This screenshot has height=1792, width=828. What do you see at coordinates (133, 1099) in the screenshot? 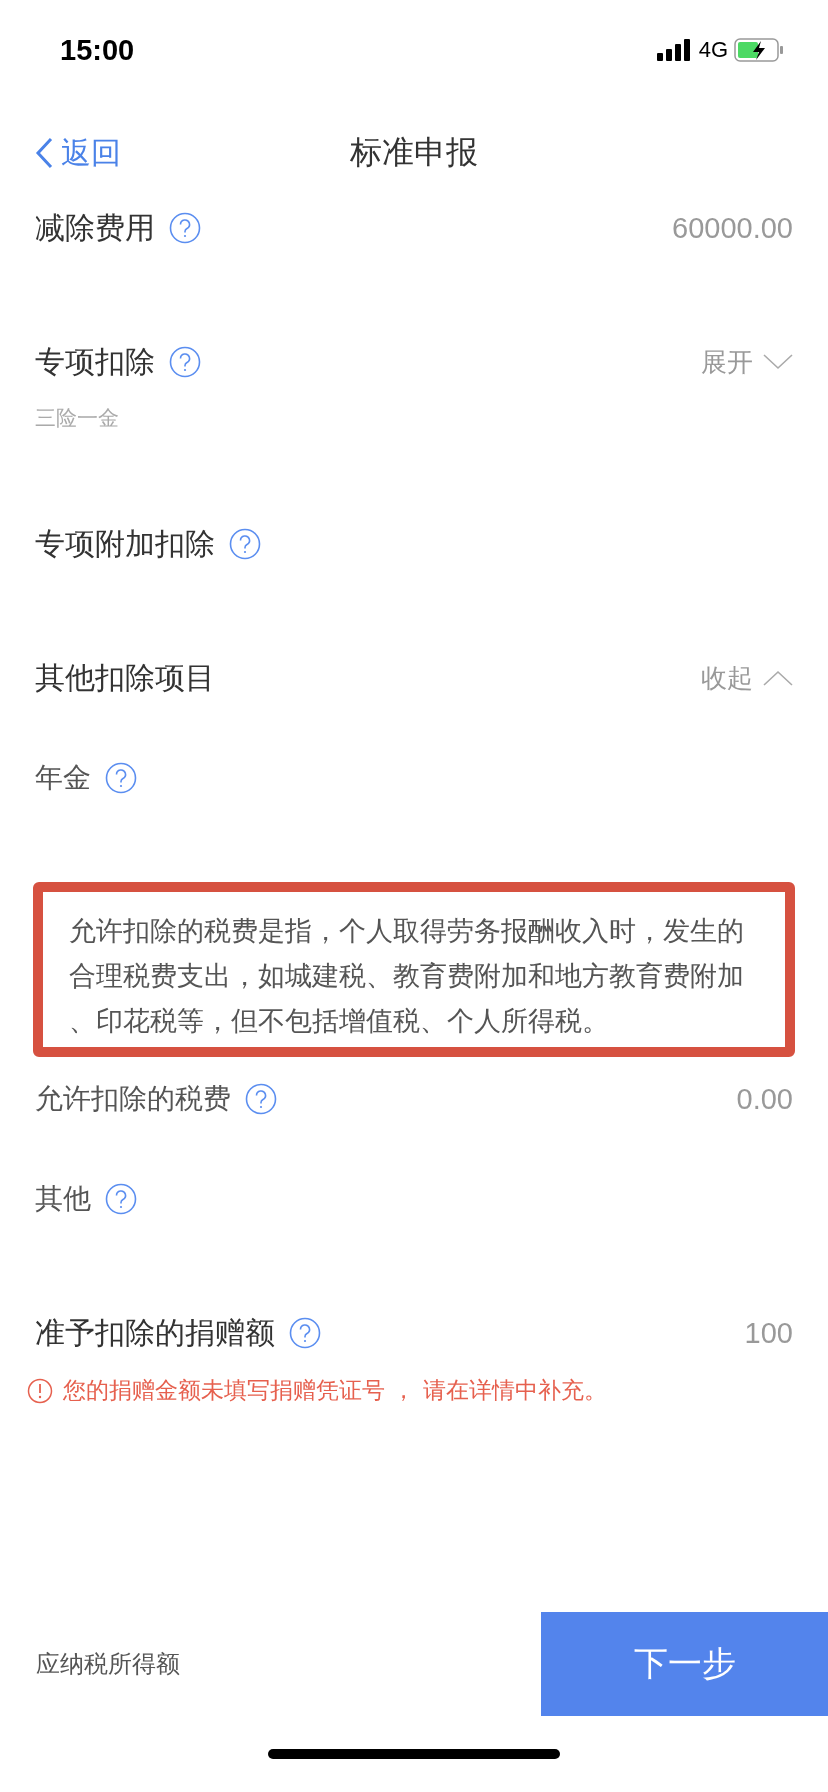
I see `row-label: 允许扣除的税费` at bounding box center [133, 1099].